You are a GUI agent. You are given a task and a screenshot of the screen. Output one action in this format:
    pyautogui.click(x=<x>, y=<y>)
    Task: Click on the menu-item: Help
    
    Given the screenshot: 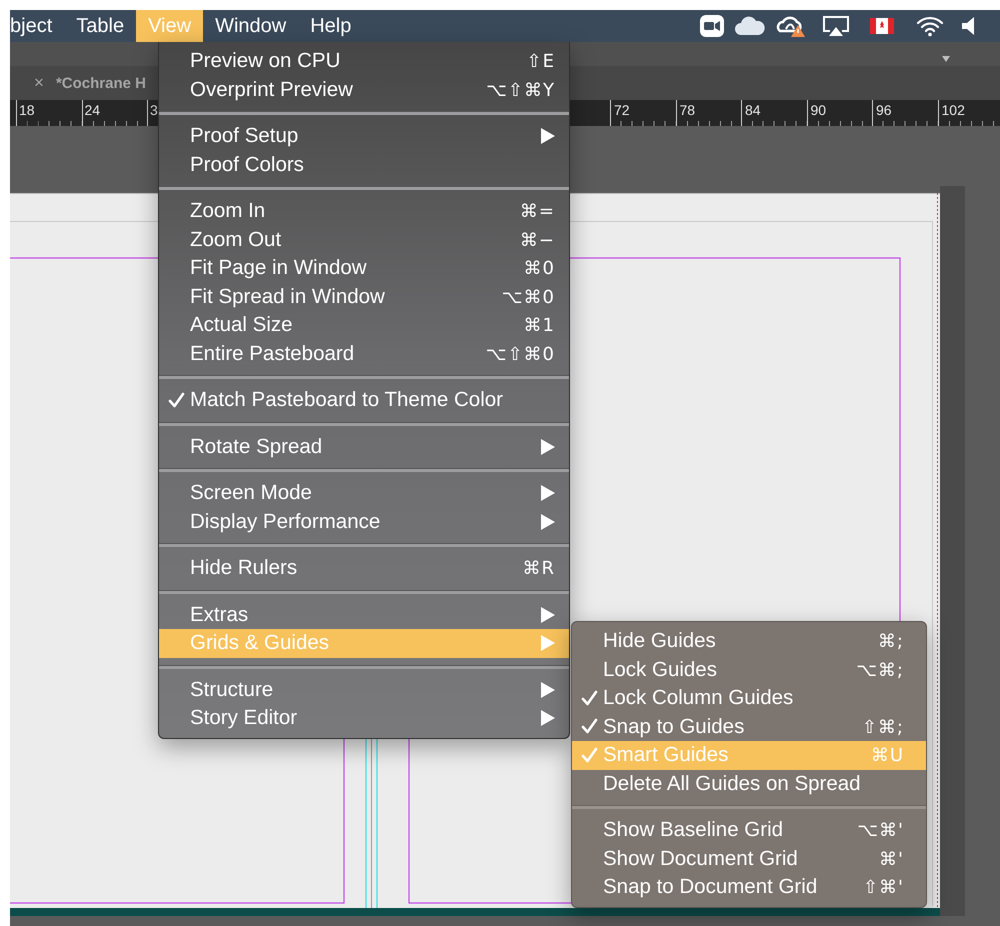 What is the action you would take?
    pyautogui.click(x=331, y=26)
    